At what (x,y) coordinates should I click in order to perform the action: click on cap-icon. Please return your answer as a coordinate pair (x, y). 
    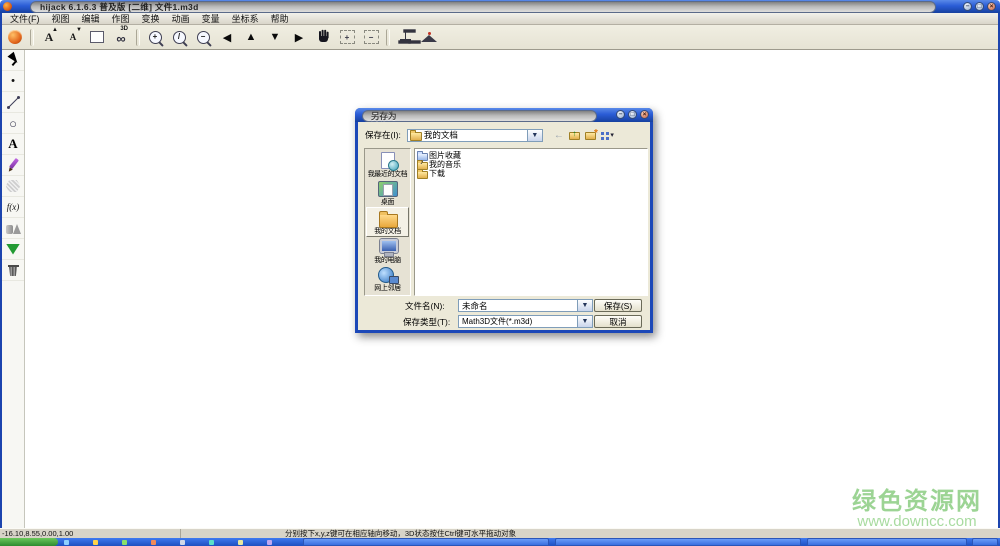
    Looking at the image, I should click on (429, 37).